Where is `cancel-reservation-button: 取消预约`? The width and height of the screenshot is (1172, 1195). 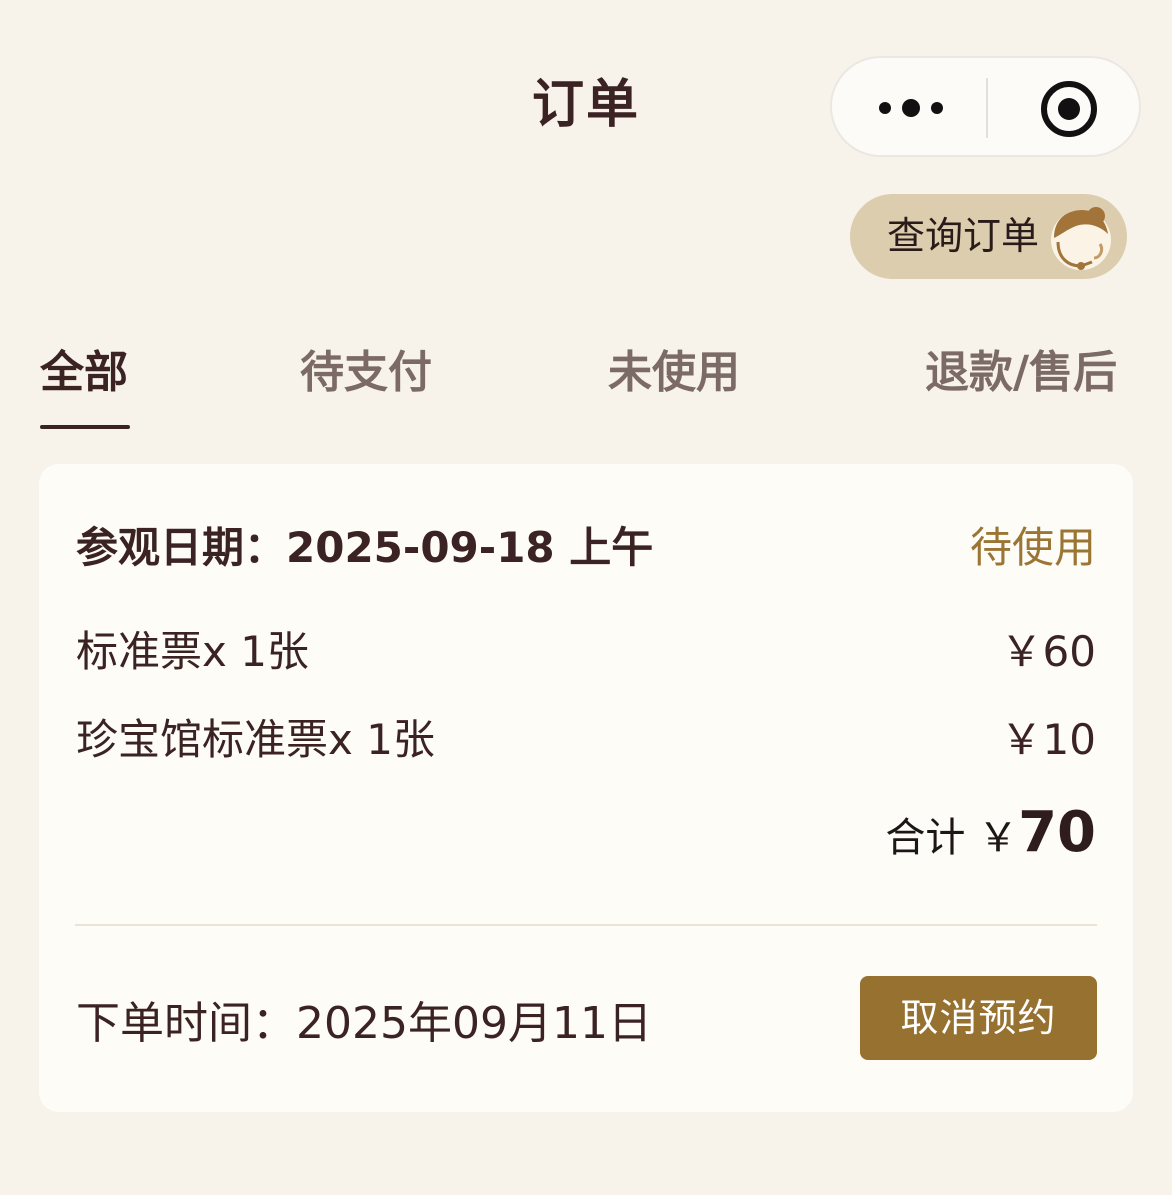
cancel-reservation-button: 取消预约 is located at coordinates (978, 1018).